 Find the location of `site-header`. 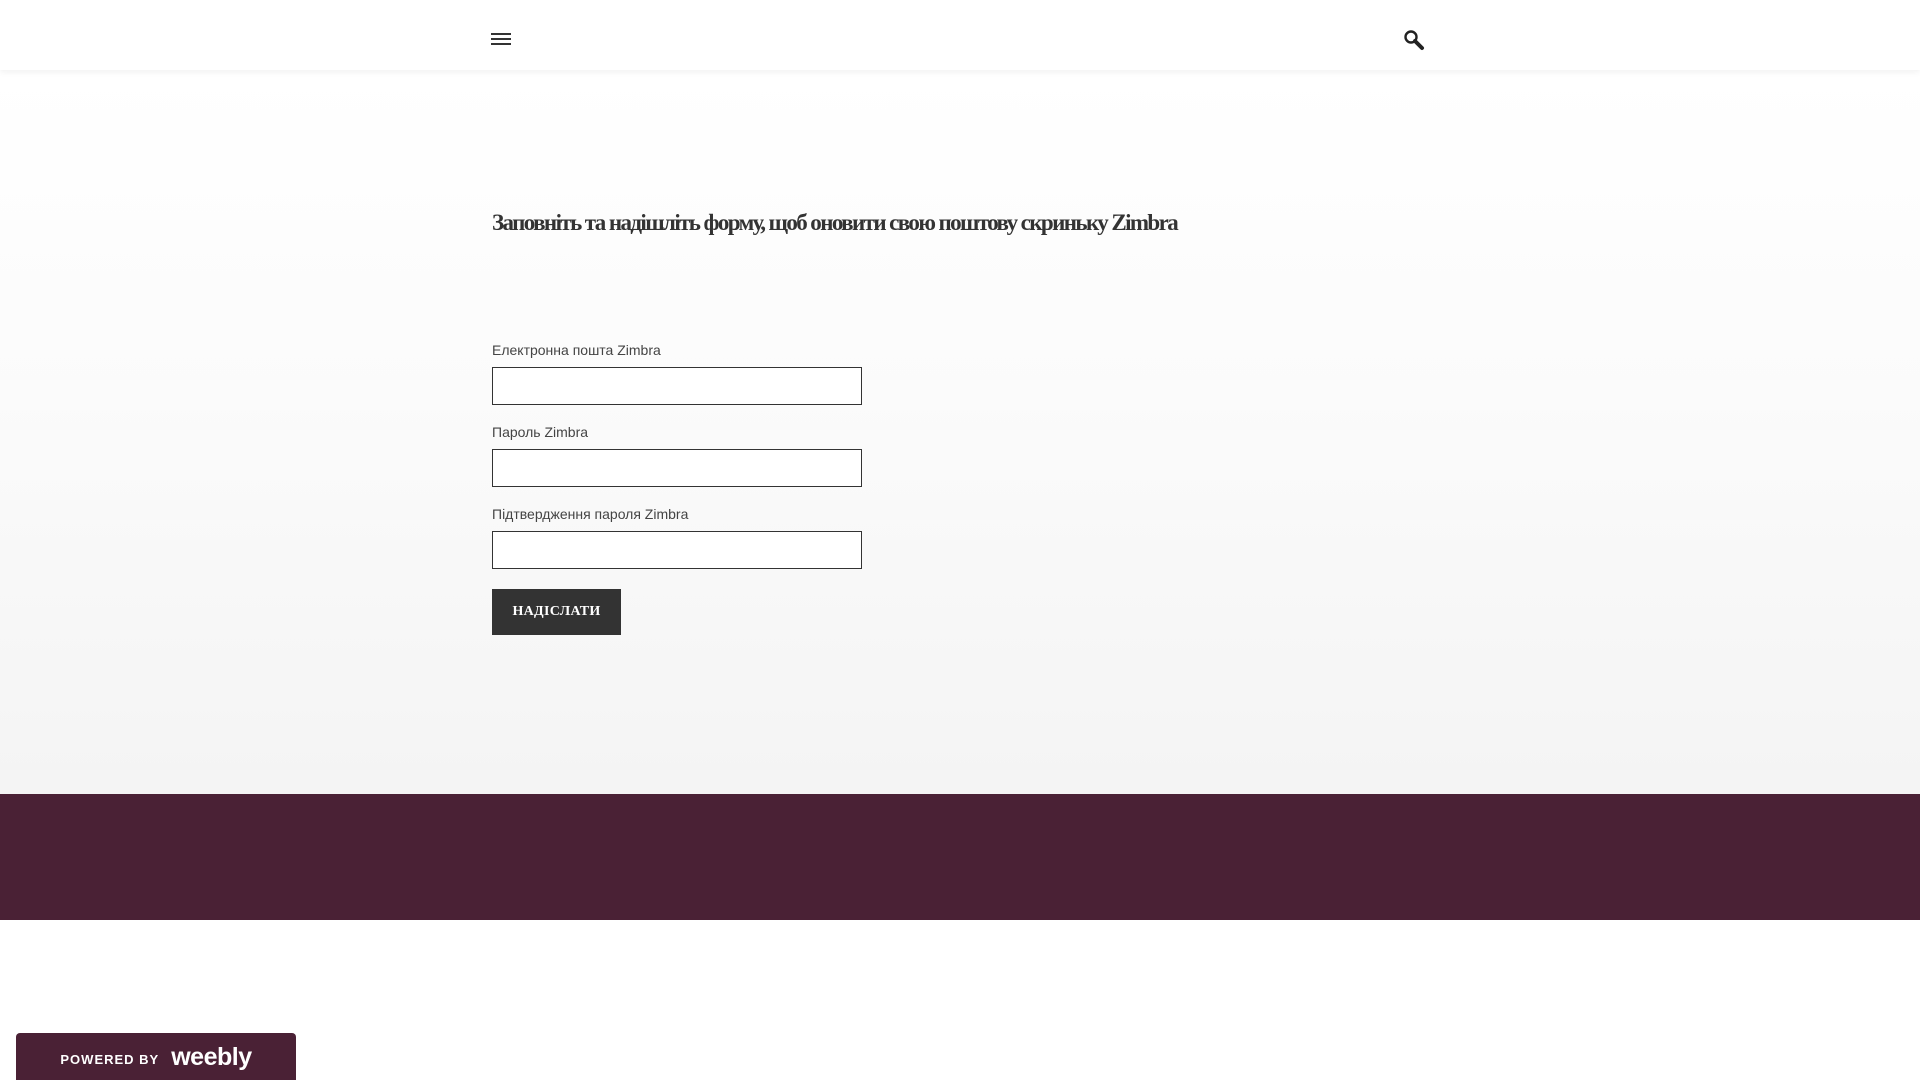

site-header is located at coordinates (960, 35).